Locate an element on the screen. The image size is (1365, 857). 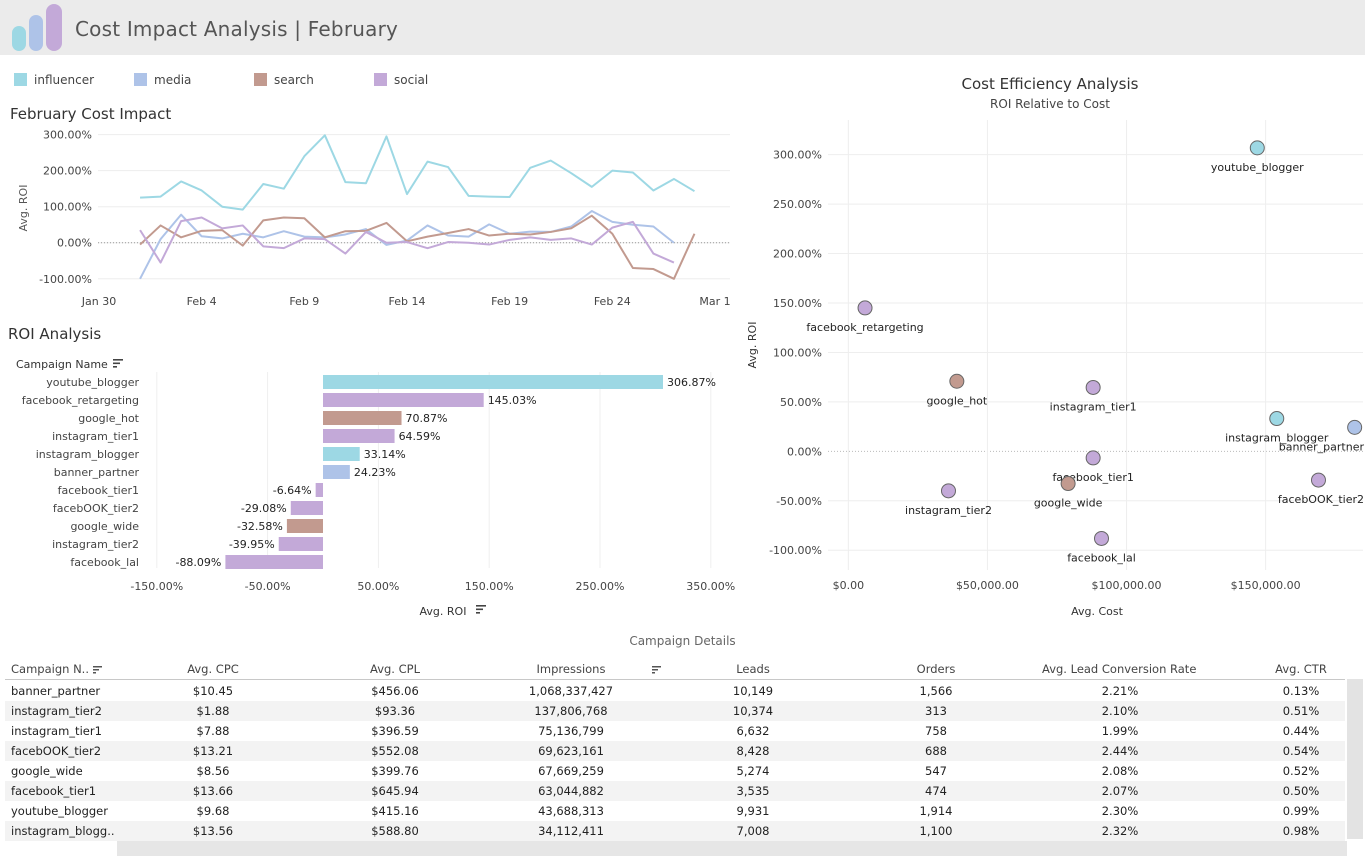
series-line-media is located at coordinates (407, 245).